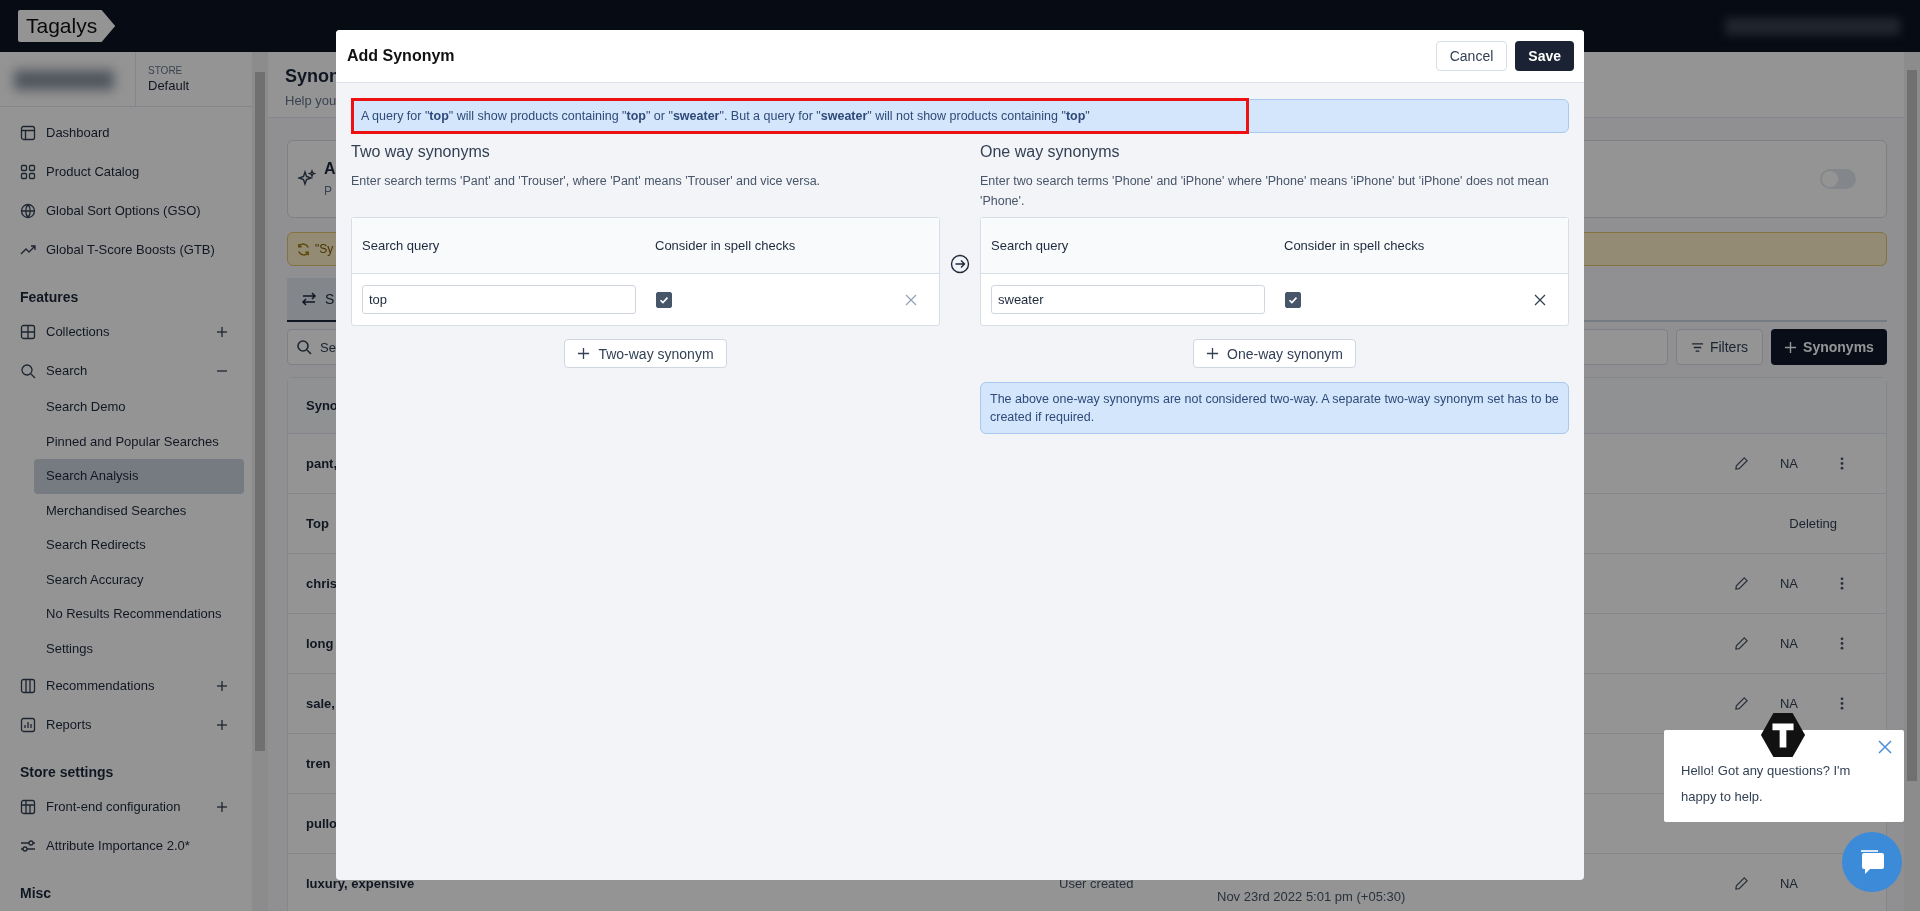 The image size is (1920, 911). What do you see at coordinates (311, 100) in the screenshot?
I see `page-subtitle: Help you` at bounding box center [311, 100].